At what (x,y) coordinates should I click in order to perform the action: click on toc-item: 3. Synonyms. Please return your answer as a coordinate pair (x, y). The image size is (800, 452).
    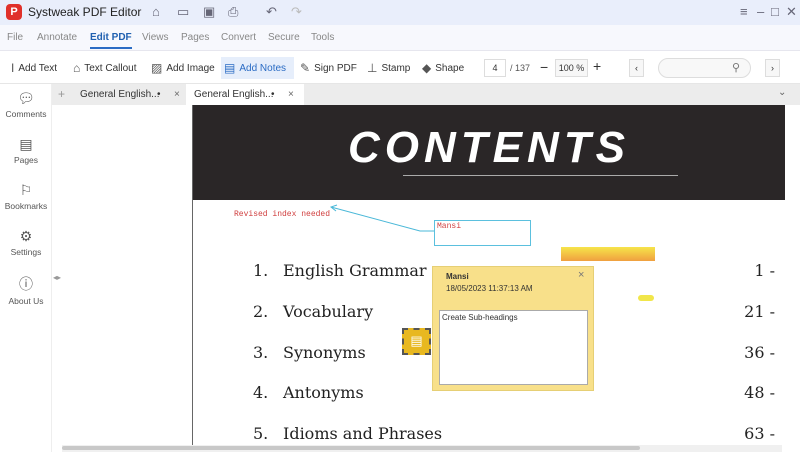
    Looking at the image, I should click on (309, 352).